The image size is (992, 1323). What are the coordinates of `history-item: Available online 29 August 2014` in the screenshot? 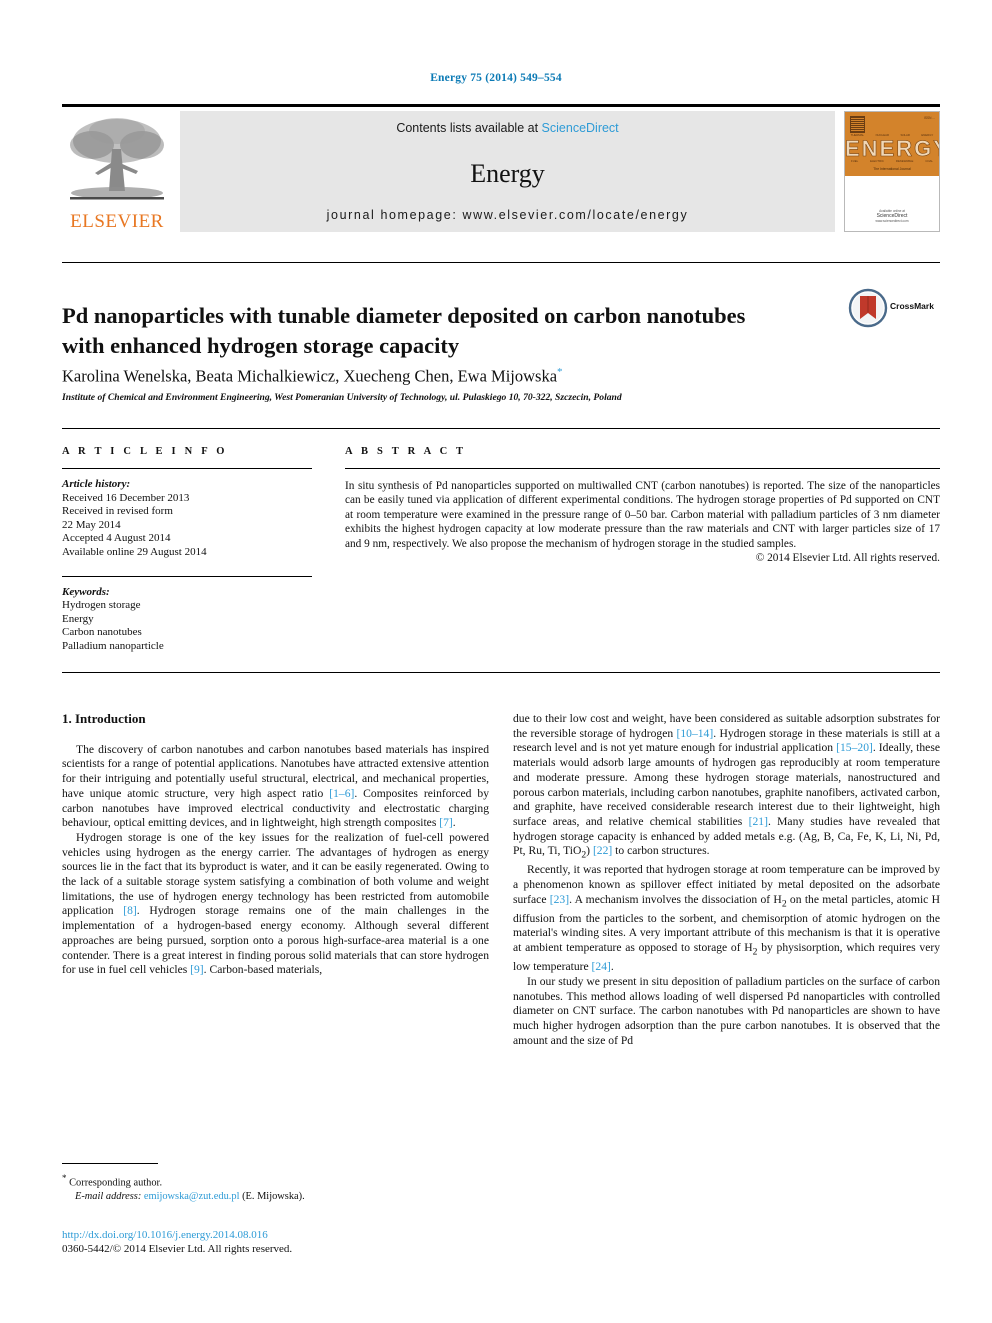 It's located at (134, 551).